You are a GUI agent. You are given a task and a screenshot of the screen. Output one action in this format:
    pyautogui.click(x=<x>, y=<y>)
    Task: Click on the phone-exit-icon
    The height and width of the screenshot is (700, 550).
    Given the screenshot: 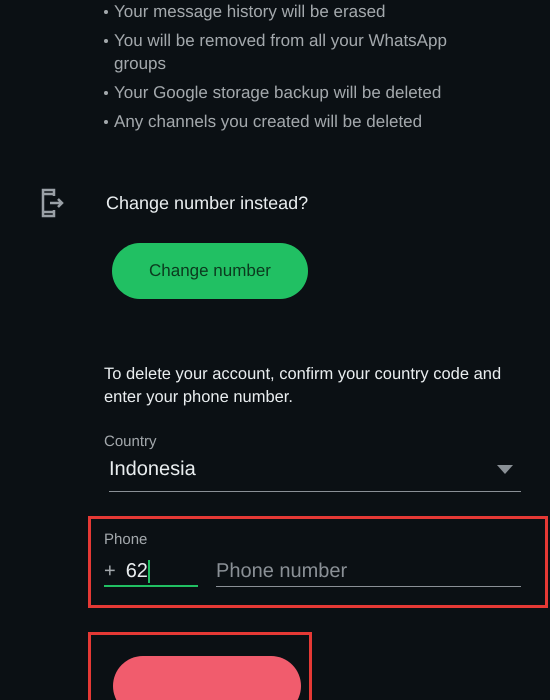 What is the action you would take?
    pyautogui.click(x=52, y=203)
    